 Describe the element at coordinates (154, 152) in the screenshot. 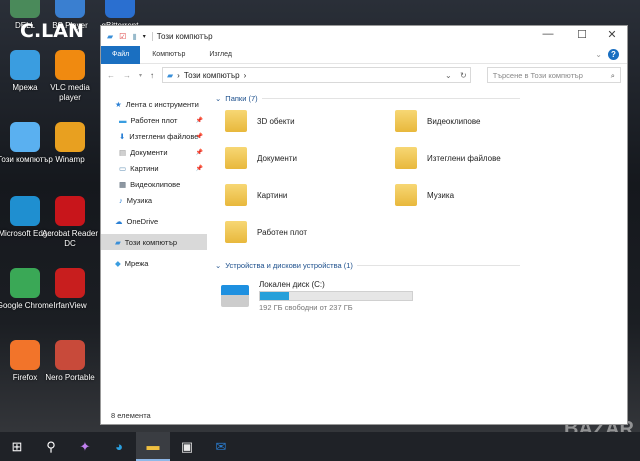

I see `sidebar-item: ▤ Документи 📌` at that location.